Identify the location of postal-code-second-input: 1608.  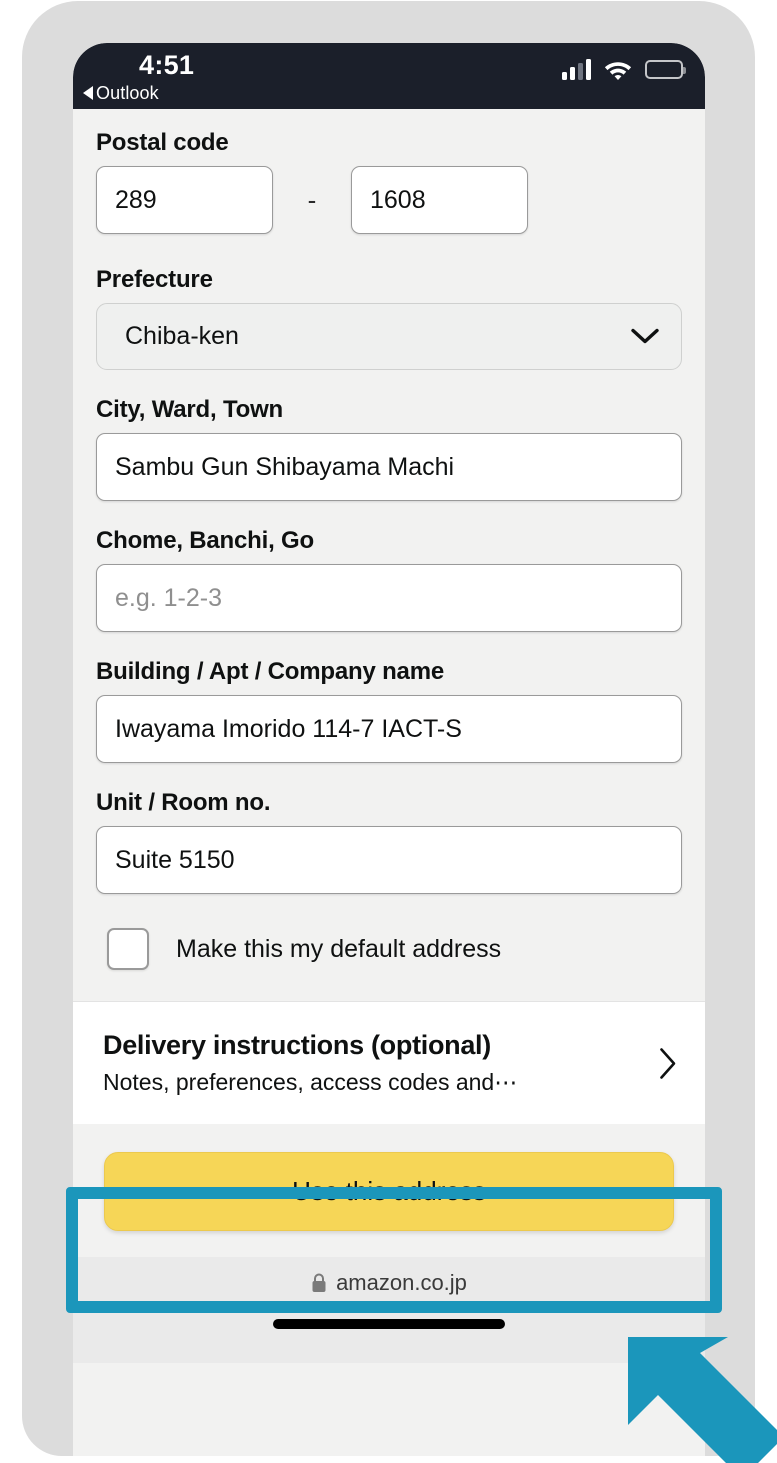
(439, 200).